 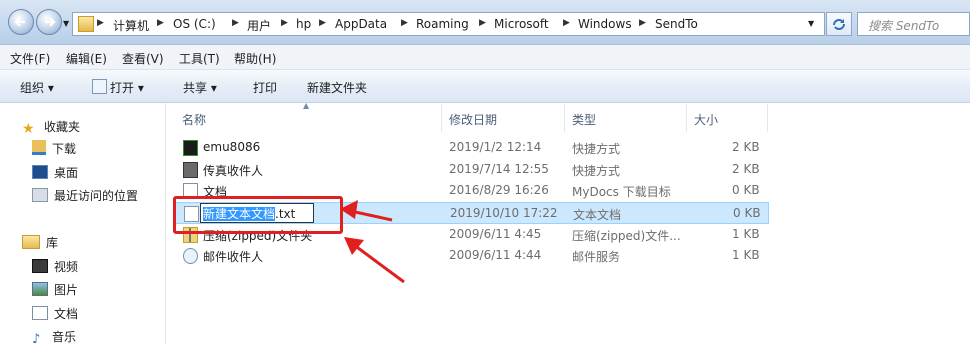 What do you see at coordinates (495, 234) in the screenshot?
I see `file-date: 2009/6/11 4:45` at bounding box center [495, 234].